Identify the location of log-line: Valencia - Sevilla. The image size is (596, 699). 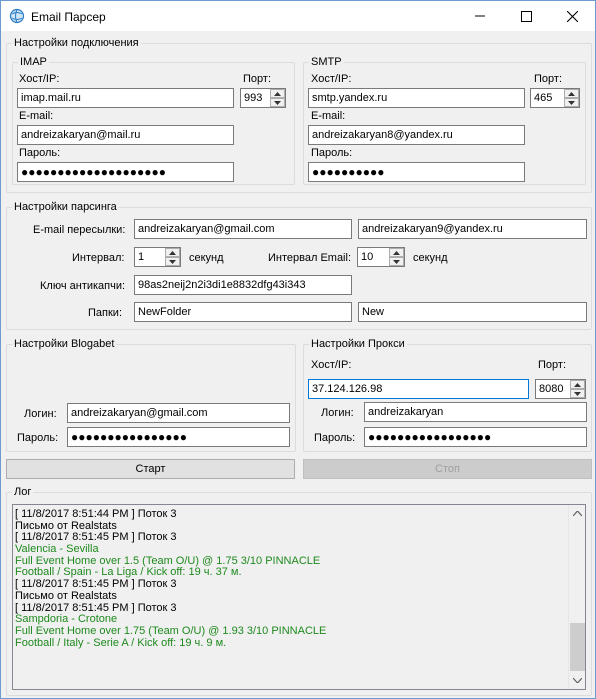
(57, 549).